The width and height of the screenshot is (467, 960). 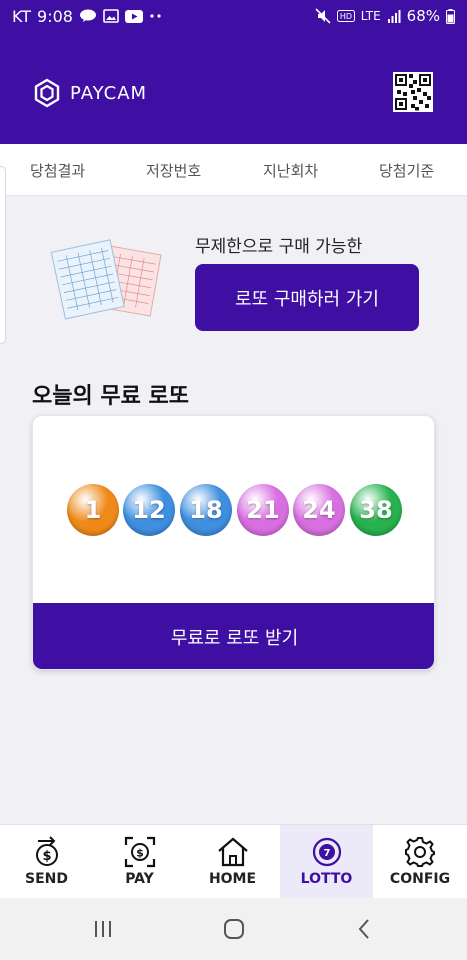 I want to click on svg-text: 7, so click(x=326, y=853).